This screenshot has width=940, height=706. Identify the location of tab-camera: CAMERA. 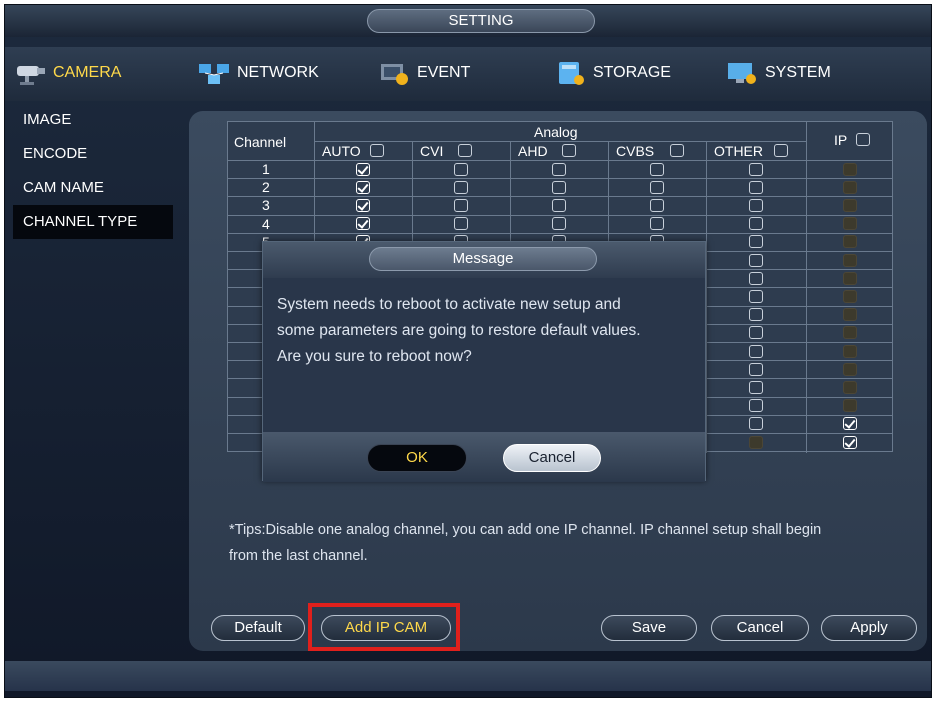
(98, 73).